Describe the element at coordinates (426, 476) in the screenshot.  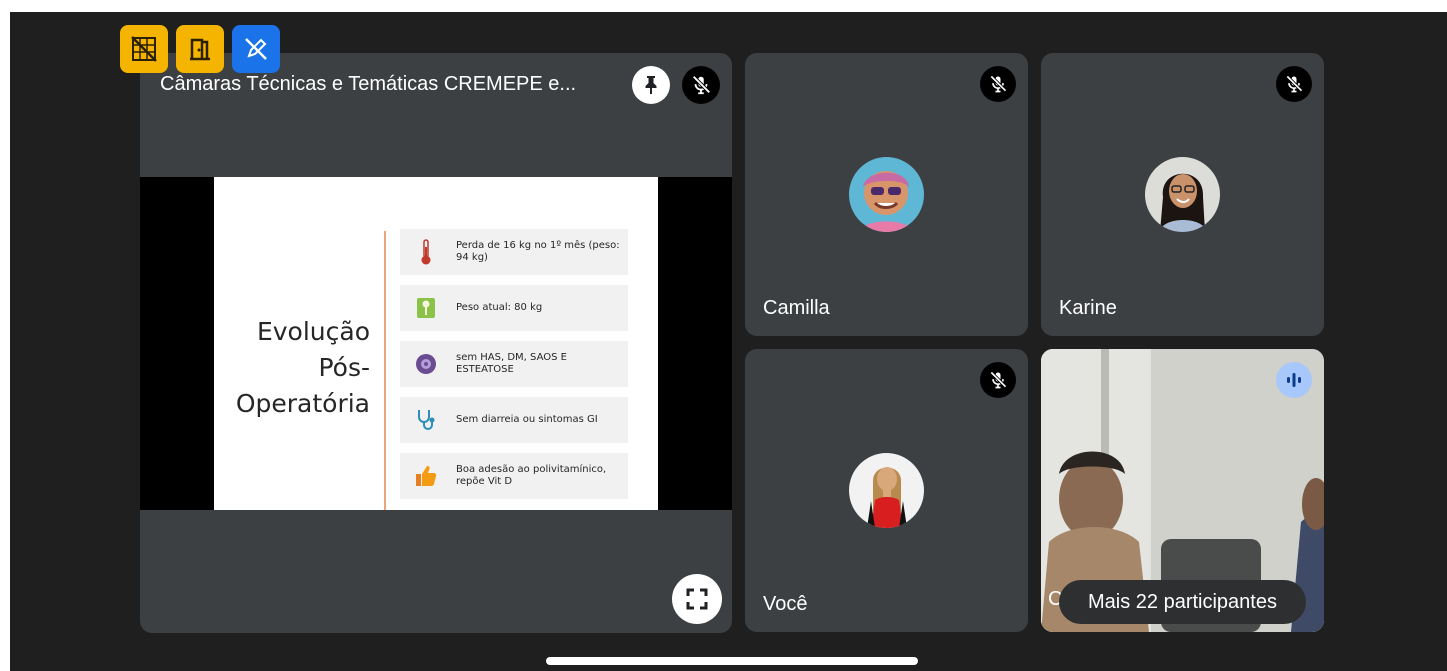
I see `thumbs-up-icon` at that location.